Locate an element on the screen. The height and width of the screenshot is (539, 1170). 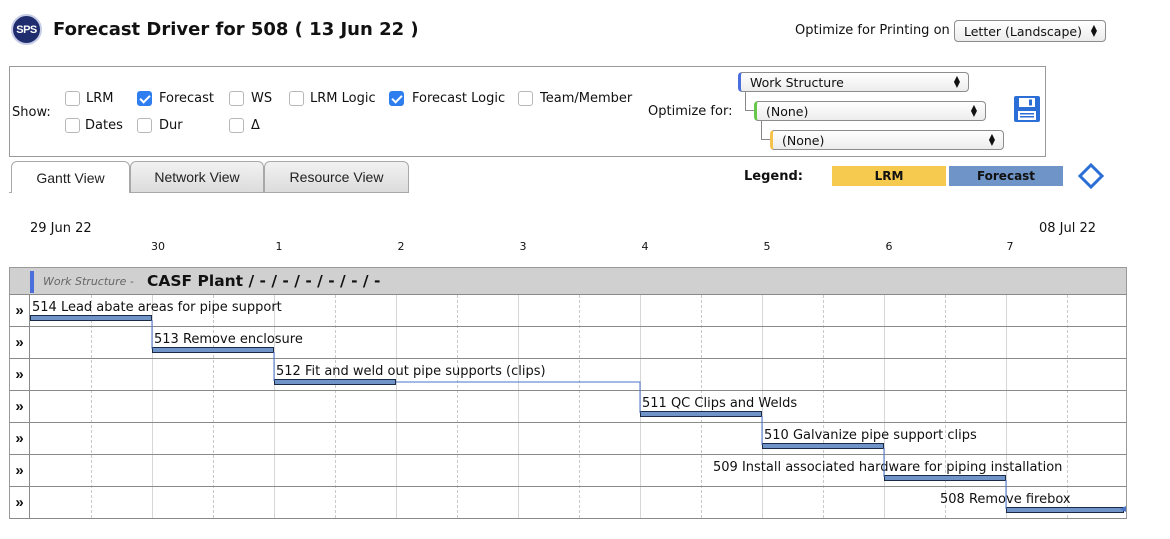
ws-checkbox is located at coordinates (236, 98).